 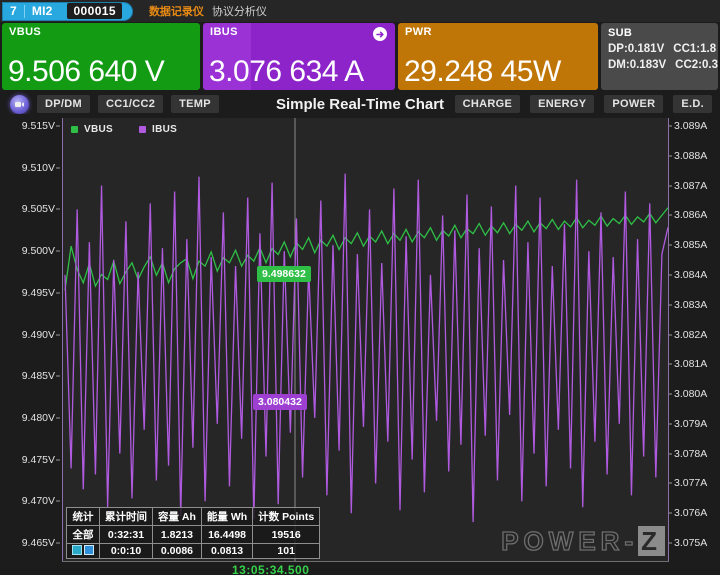 I want to click on axis-tick-label: 3.085A, so click(x=691, y=245).